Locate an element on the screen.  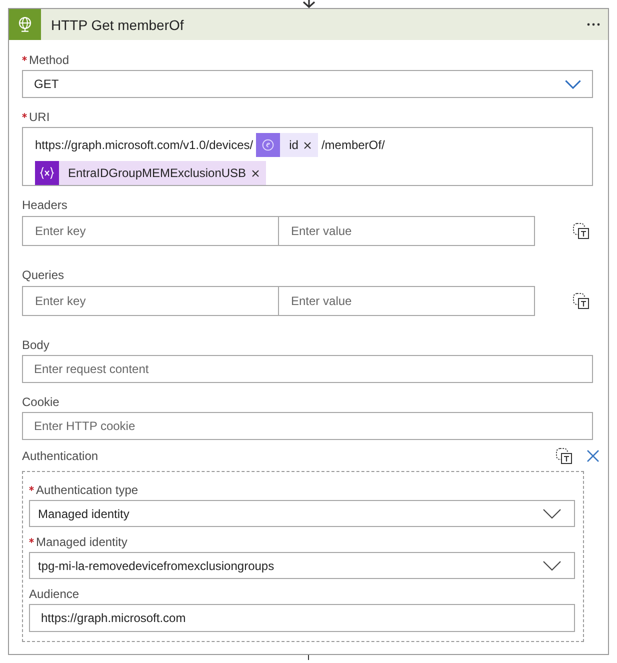
more-icon is located at coordinates (593, 24).